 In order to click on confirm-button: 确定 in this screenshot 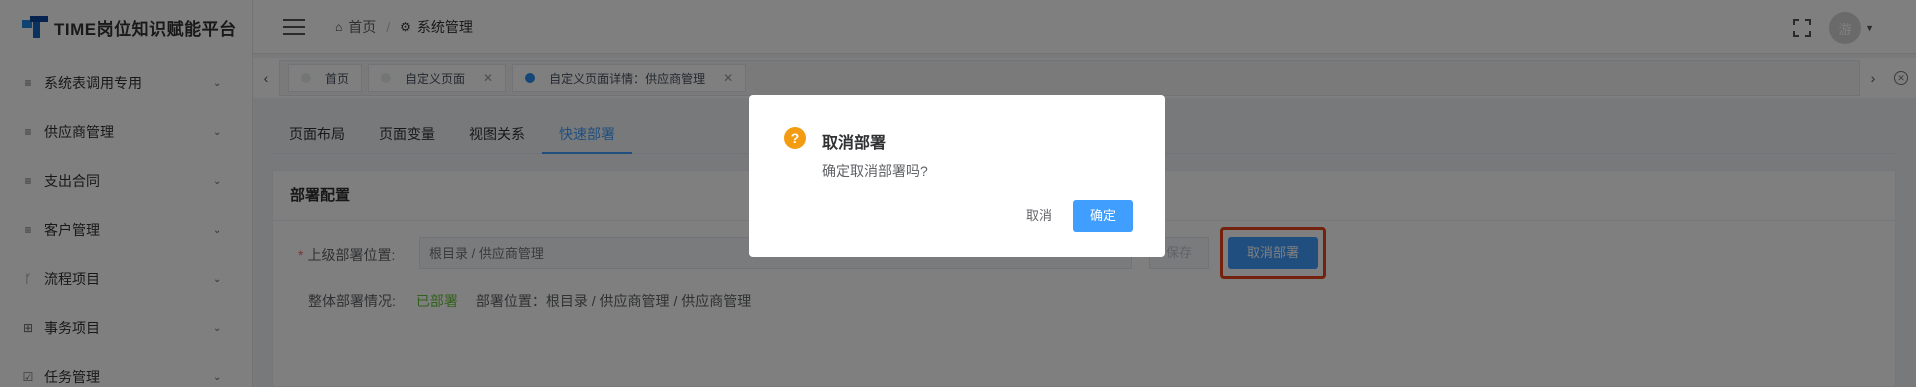, I will do `click(1103, 216)`.